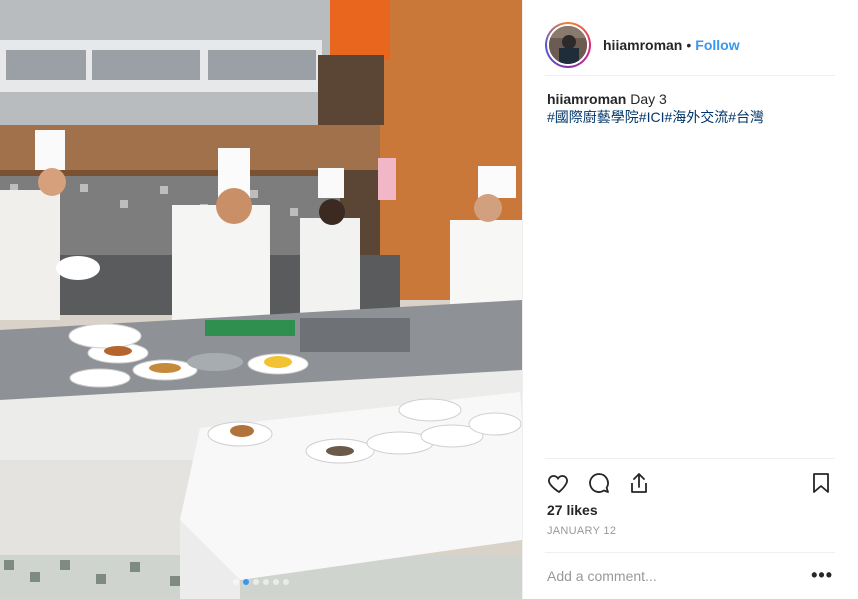 Image resolution: width=858 pixels, height=599 pixels. I want to click on more-options-icon: •••, so click(823, 575).